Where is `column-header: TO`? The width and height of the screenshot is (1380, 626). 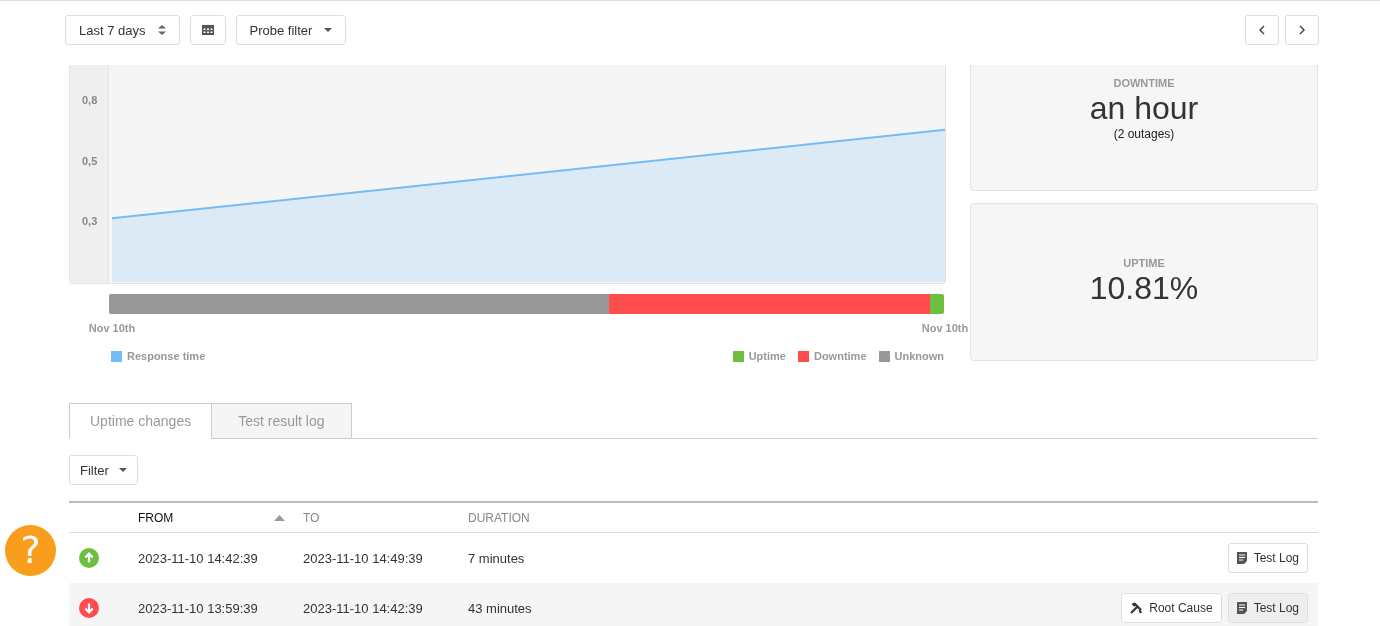
column-header: TO is located at coordinates (385, 517).